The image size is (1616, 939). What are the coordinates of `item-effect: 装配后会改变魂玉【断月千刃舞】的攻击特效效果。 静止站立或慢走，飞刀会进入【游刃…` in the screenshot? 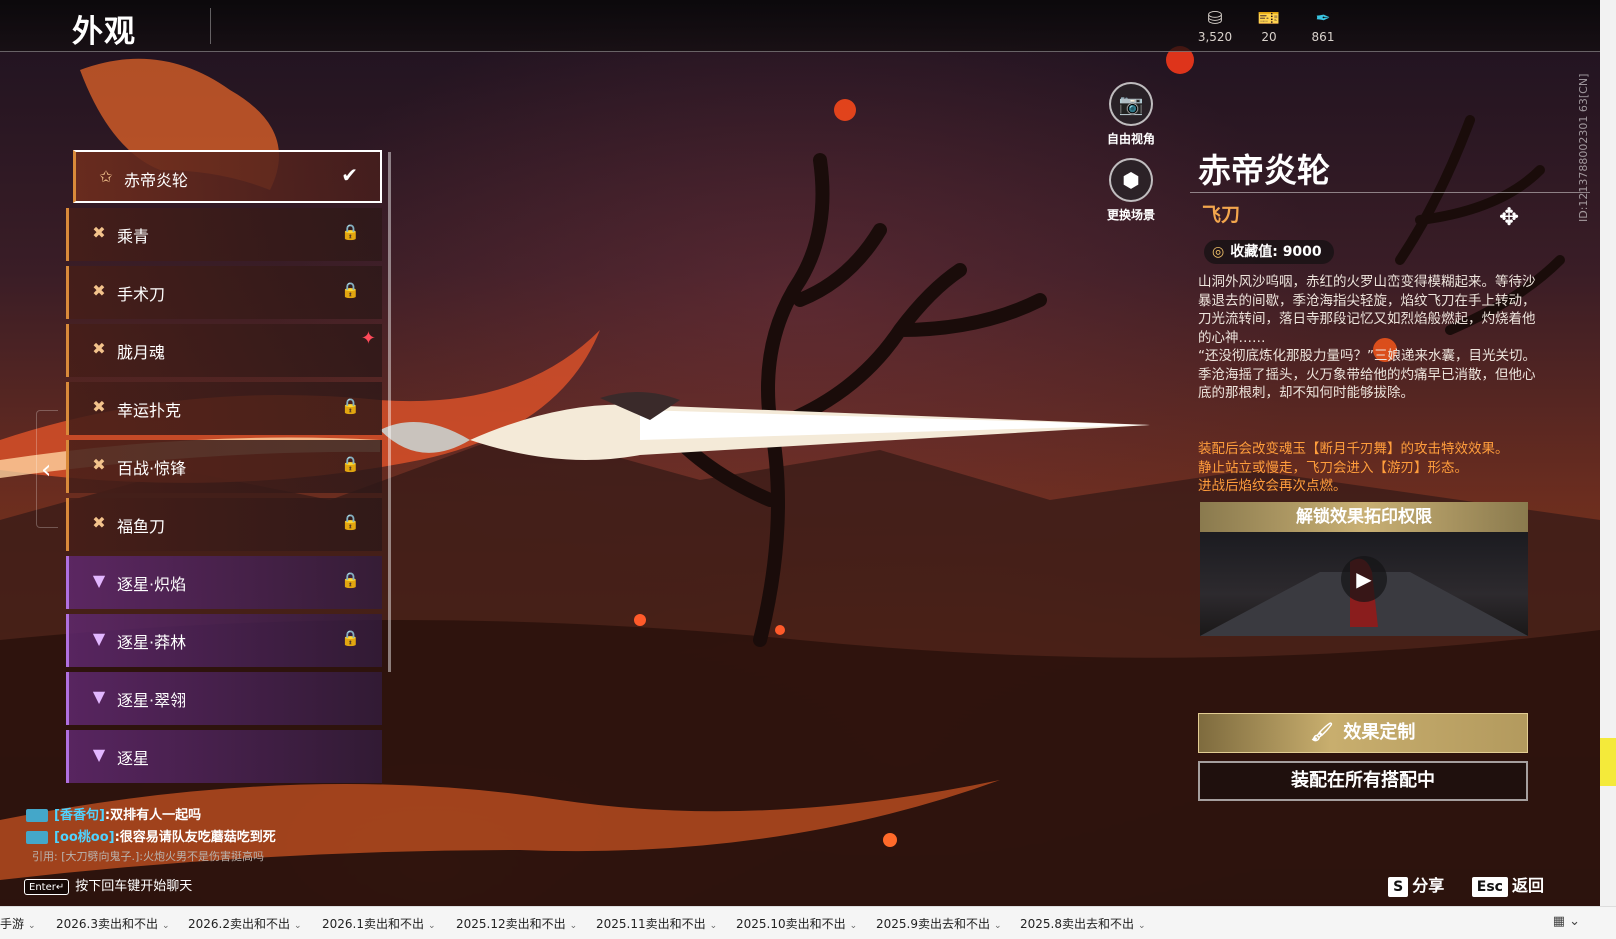 It's located at (1368, 468).